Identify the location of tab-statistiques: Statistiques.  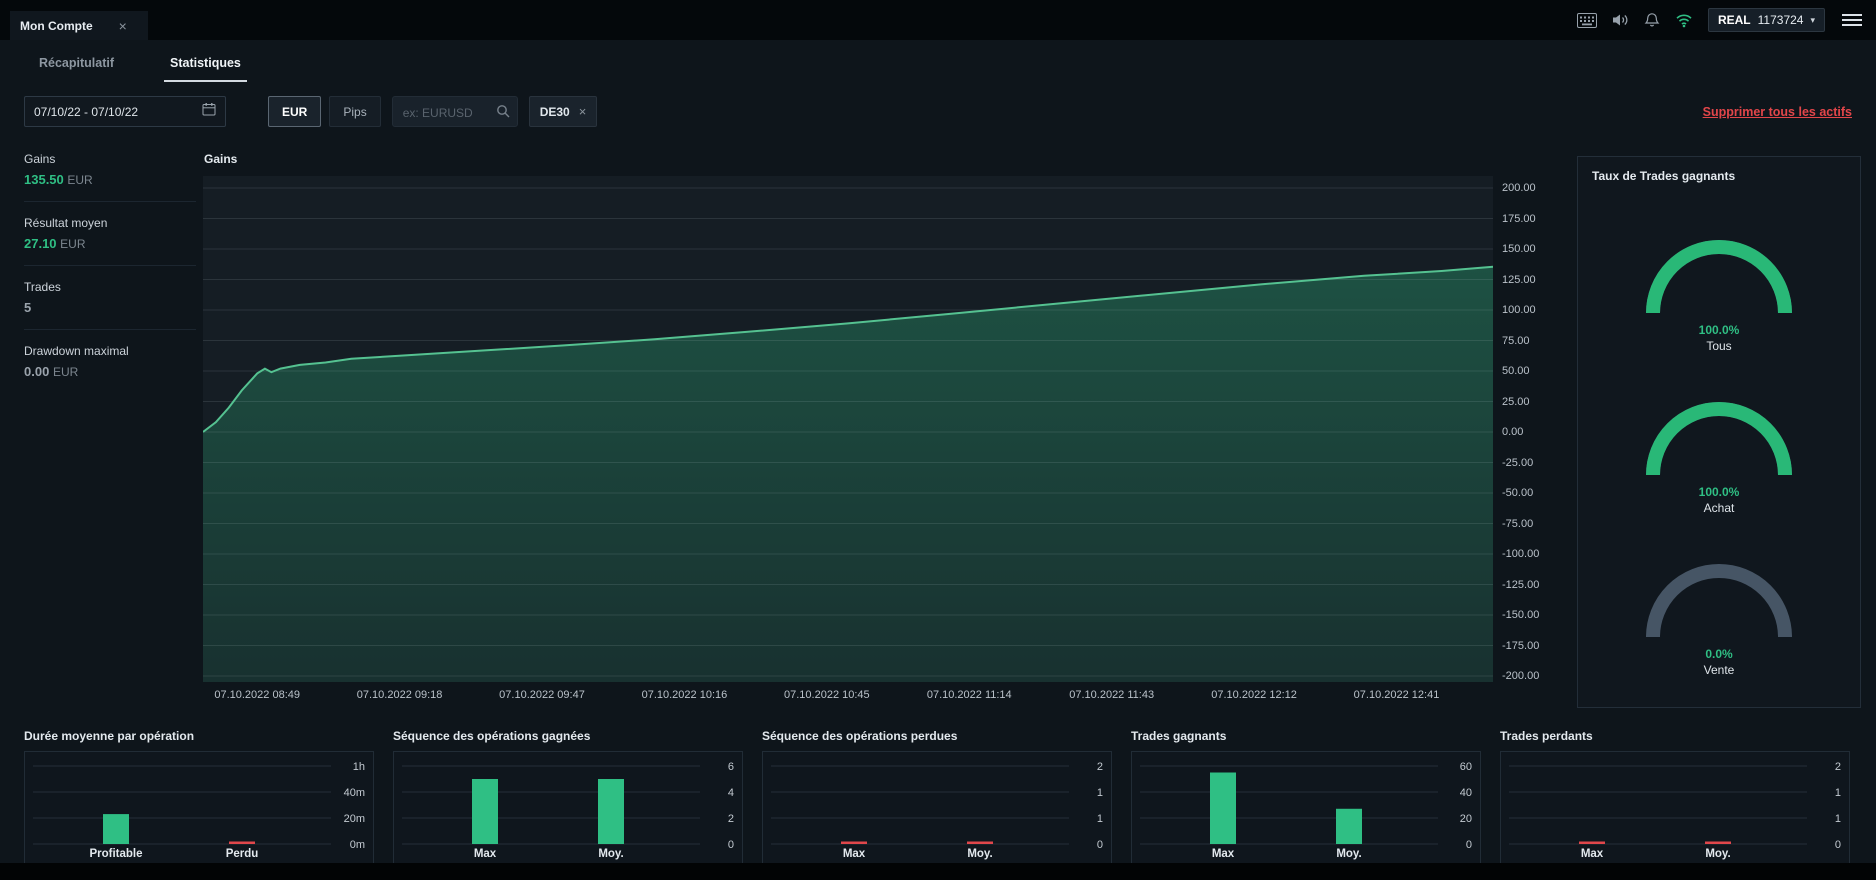
(205, 67).